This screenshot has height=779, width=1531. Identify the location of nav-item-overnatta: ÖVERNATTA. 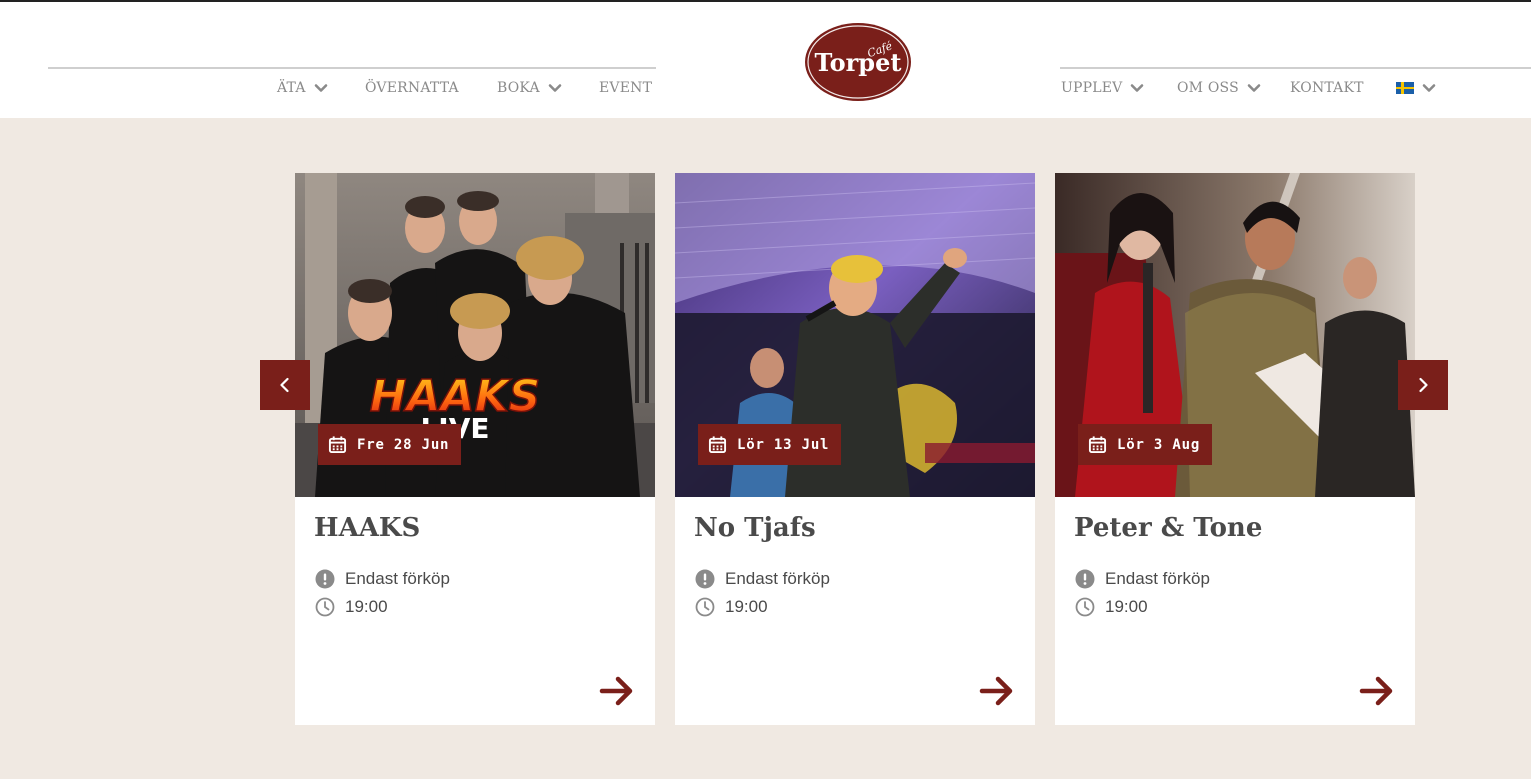
(412, 88).